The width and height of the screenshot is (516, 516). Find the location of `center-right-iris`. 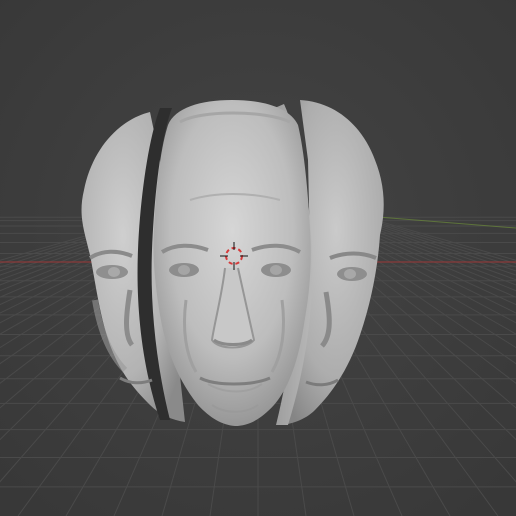

center-right-iris is located at coordinates (276, 270).